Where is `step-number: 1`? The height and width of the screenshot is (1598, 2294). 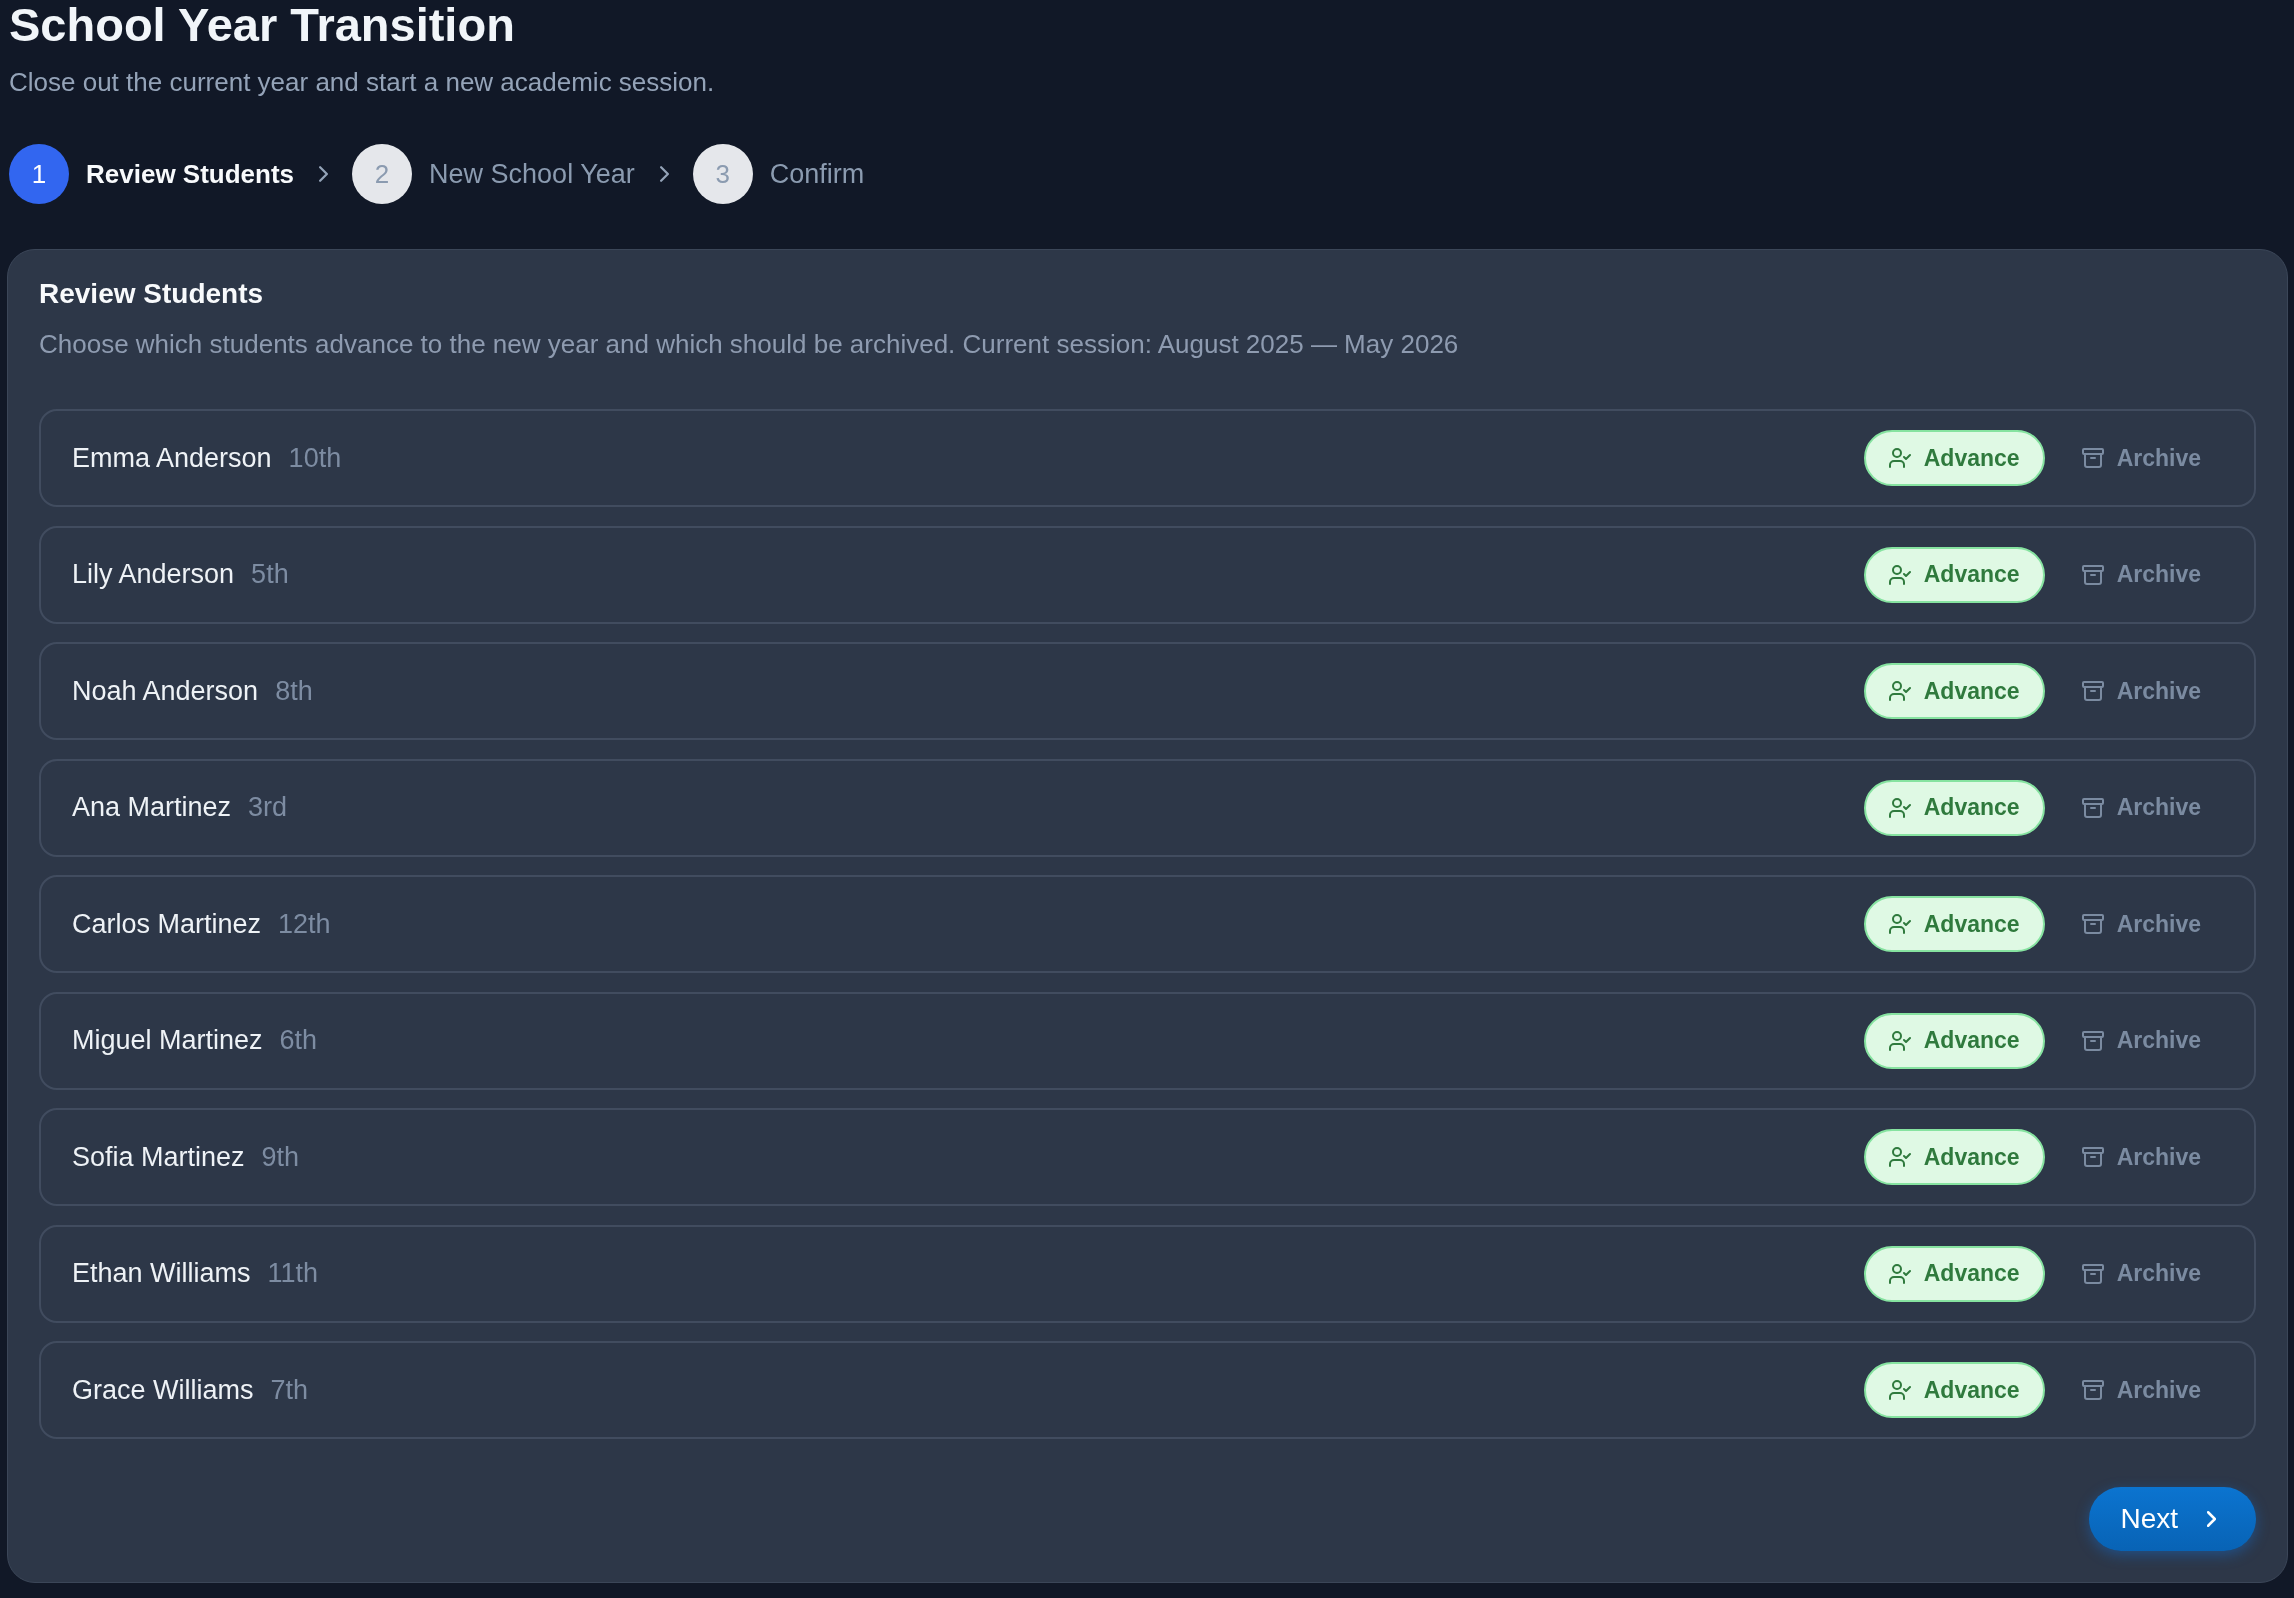
step-number: 1 is located at coordinates (39, 174).